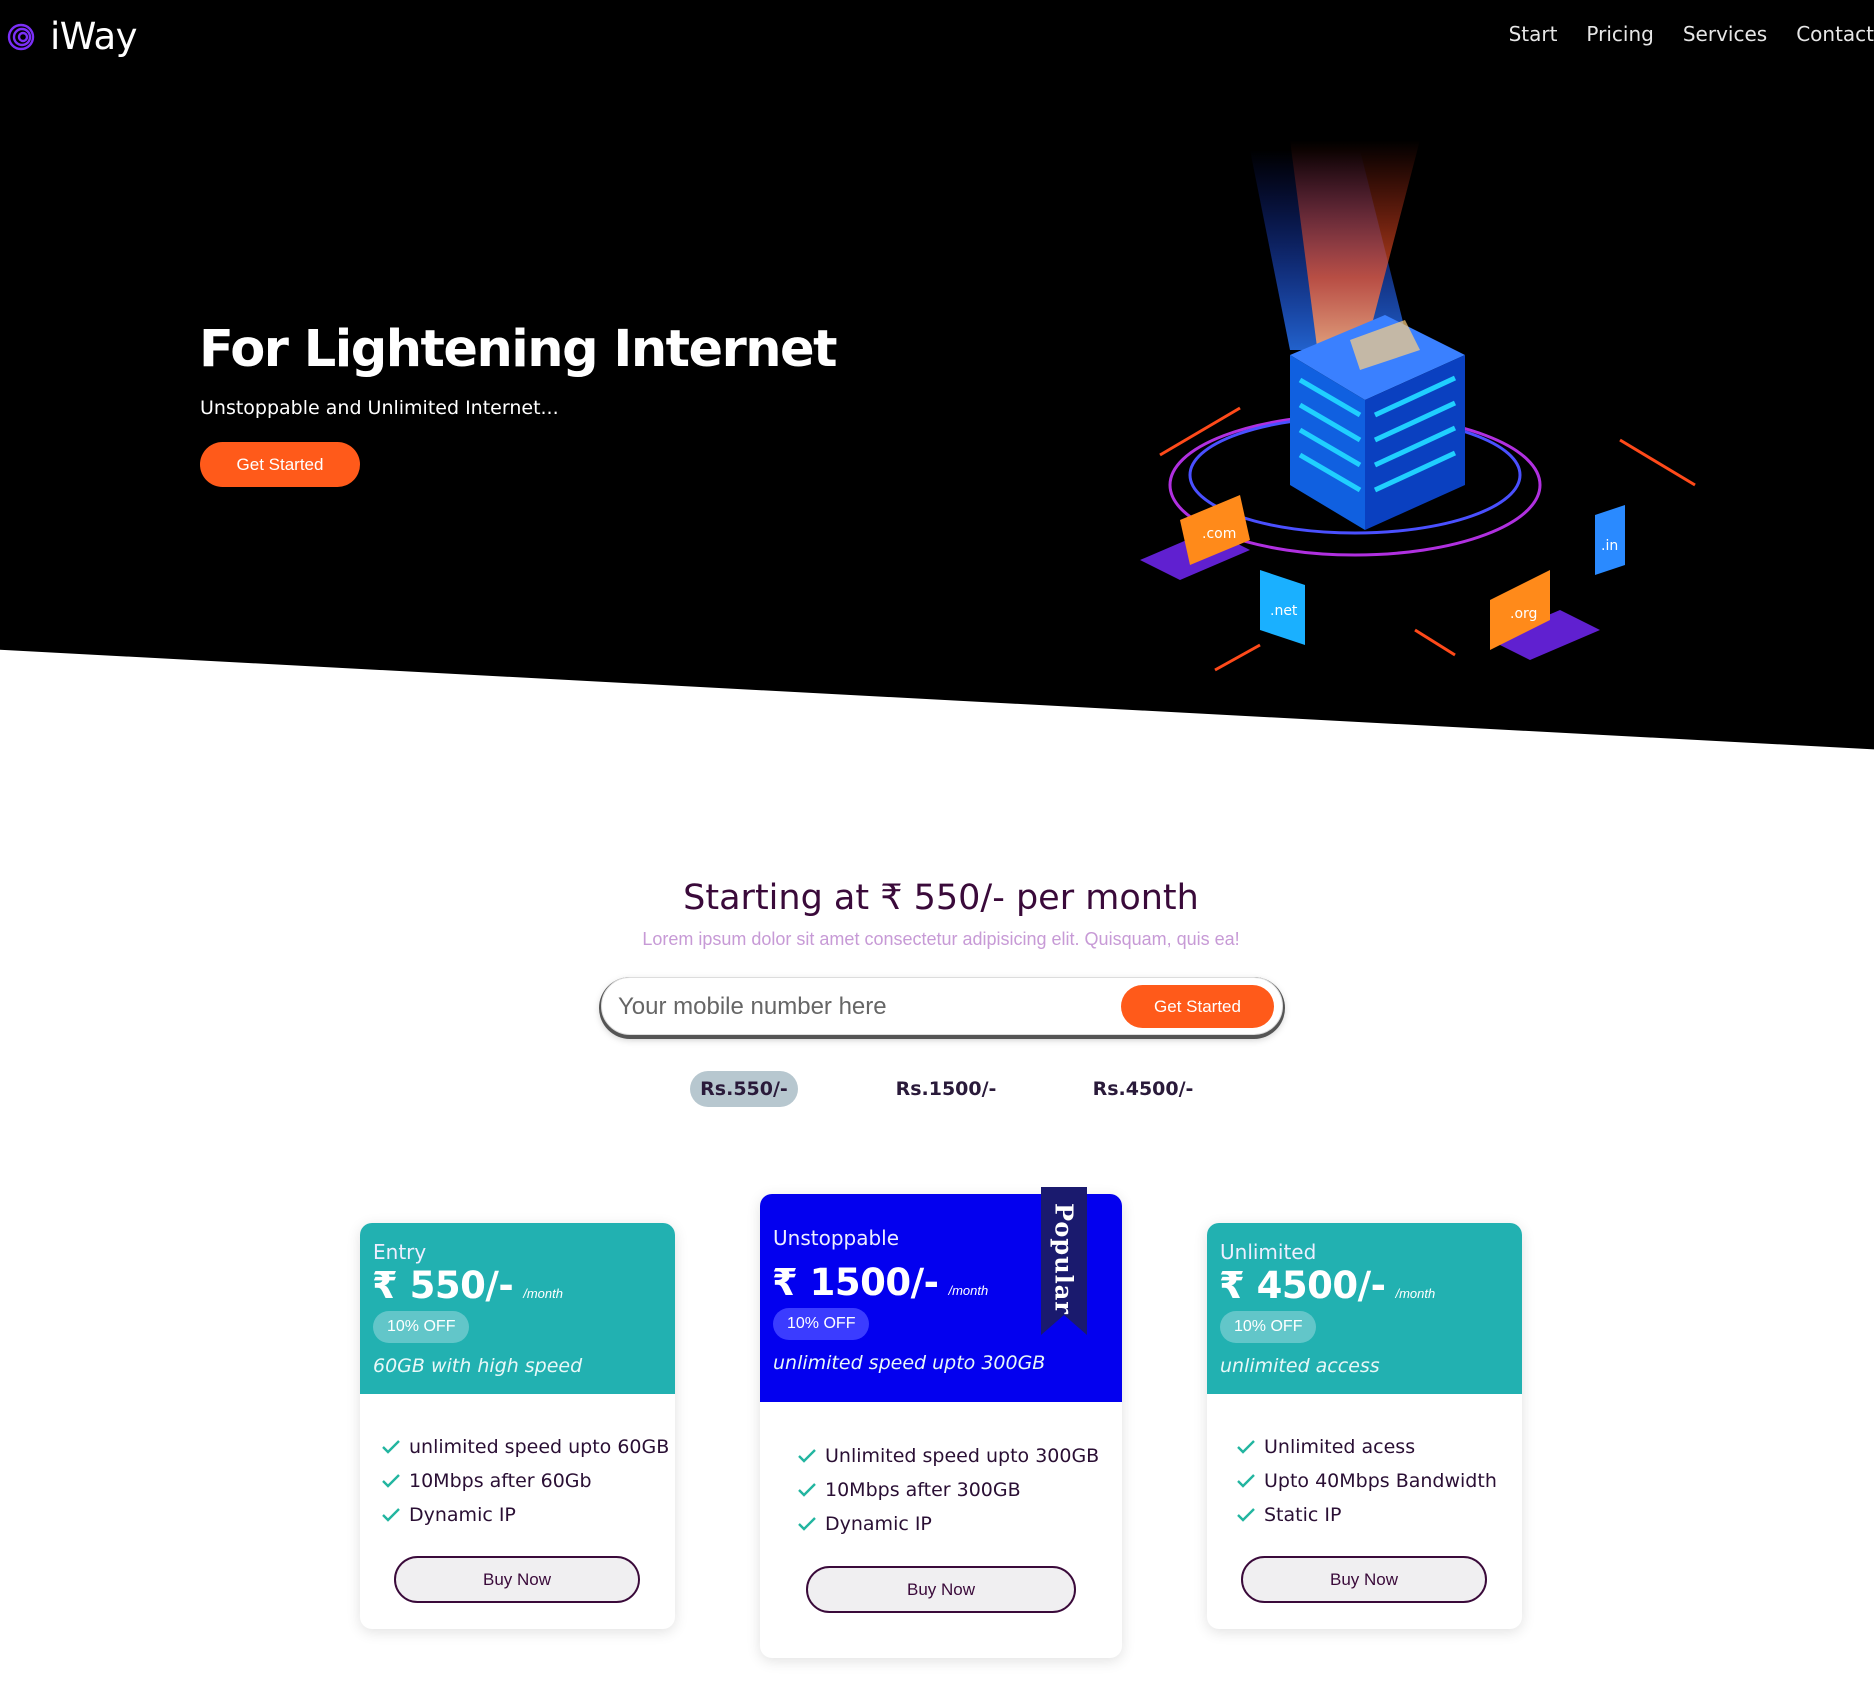 The height and width of the screenshot is (1681, 1874). I want to click on price-tabs: Rs.550/- Rs.1500/- Rs.4500/-, so click(937, 1089).